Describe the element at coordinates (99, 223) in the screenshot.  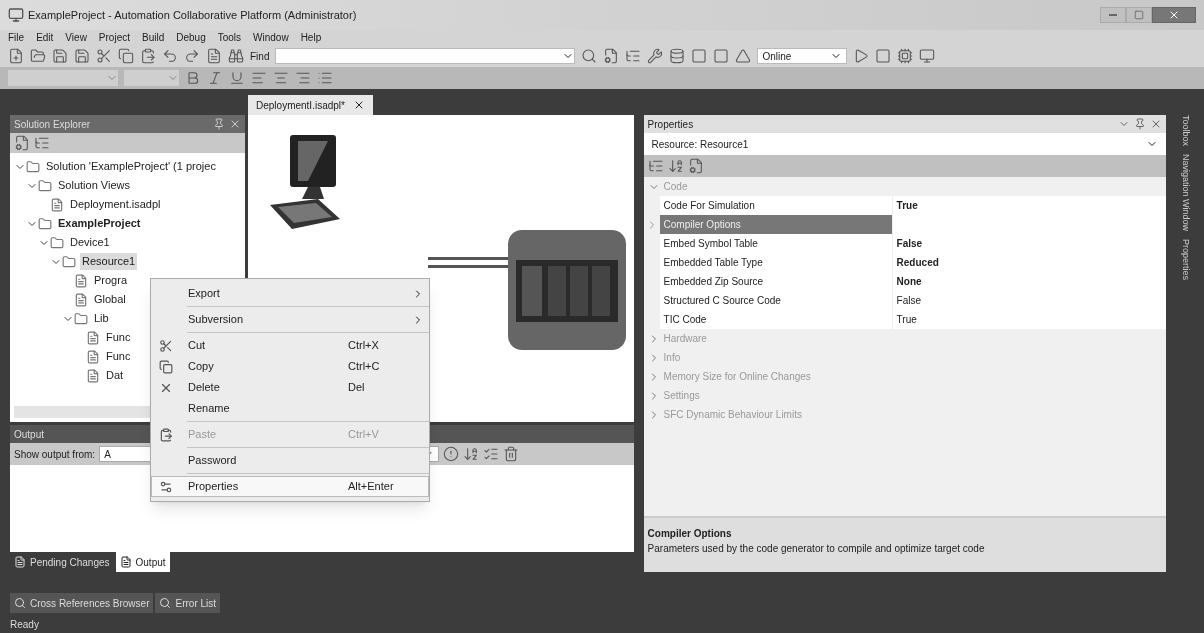
I see `tree-item: ExampleProject` at that location.